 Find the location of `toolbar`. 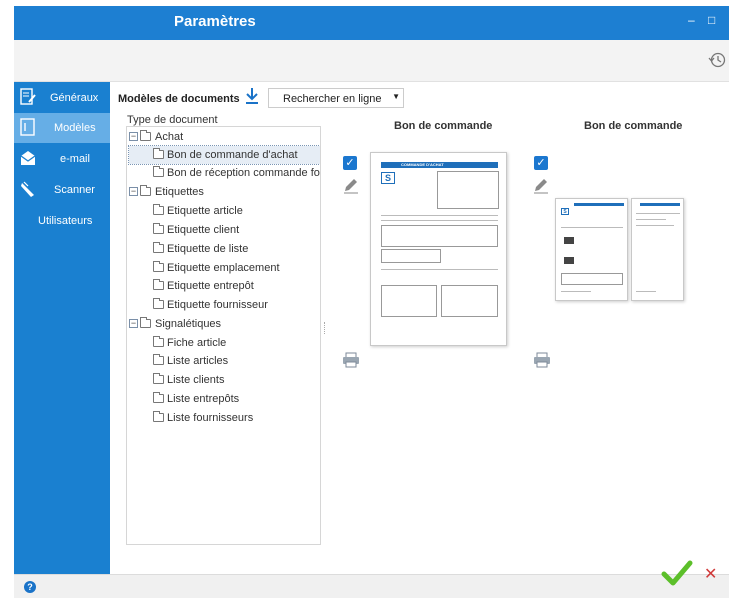

toolbar is located at coordinates (371, 61).